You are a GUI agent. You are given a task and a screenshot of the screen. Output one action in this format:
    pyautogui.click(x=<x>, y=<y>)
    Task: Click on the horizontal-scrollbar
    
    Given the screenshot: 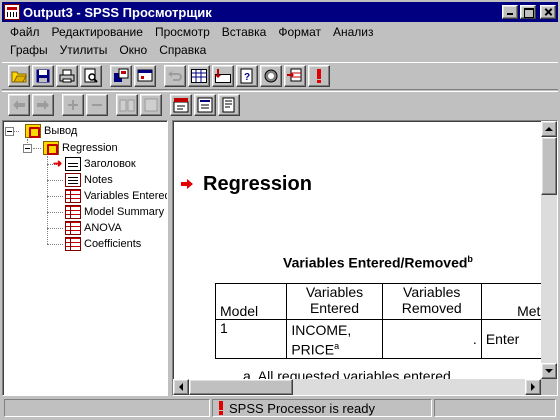 What is the action you would take?
    pyautogui.click(x=357, y=387)
    